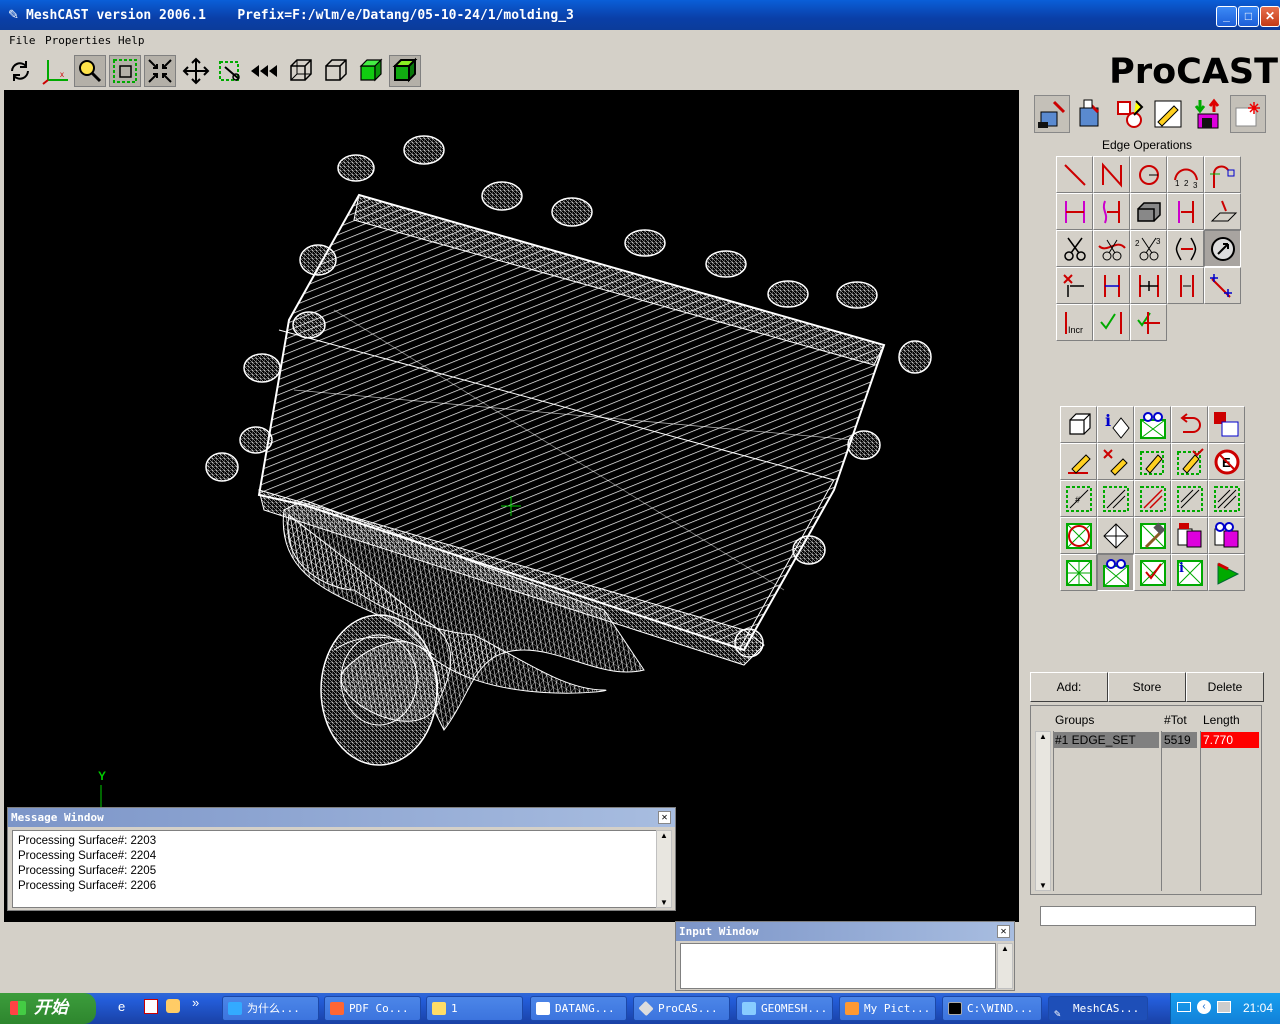 Image resolution: width=1280 pixels, height=1024 pixels. I want to click on quick-launch-app-icon, so click(173, 1006).